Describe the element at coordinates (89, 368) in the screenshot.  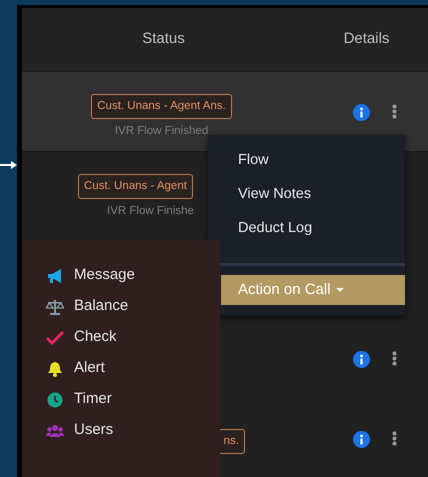
I see `menu-item: Alert` at that location.